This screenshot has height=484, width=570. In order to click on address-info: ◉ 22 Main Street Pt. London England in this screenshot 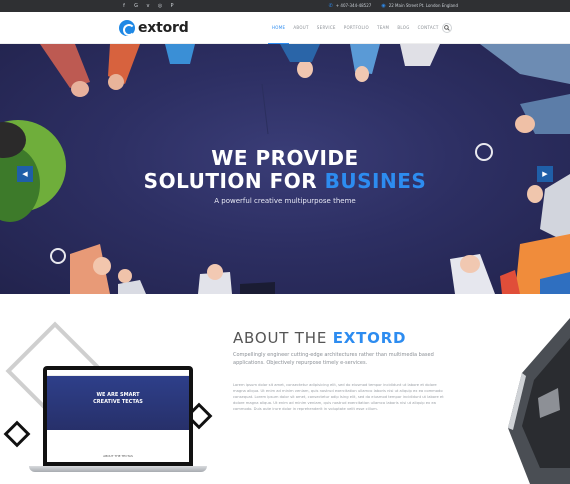, I will do `click(419, 6)`.